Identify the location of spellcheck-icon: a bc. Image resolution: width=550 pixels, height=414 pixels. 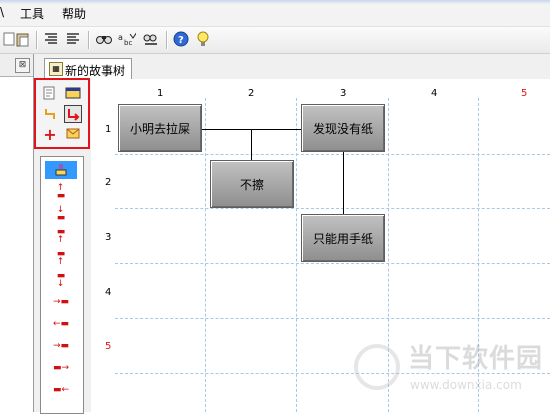
(127, 39).